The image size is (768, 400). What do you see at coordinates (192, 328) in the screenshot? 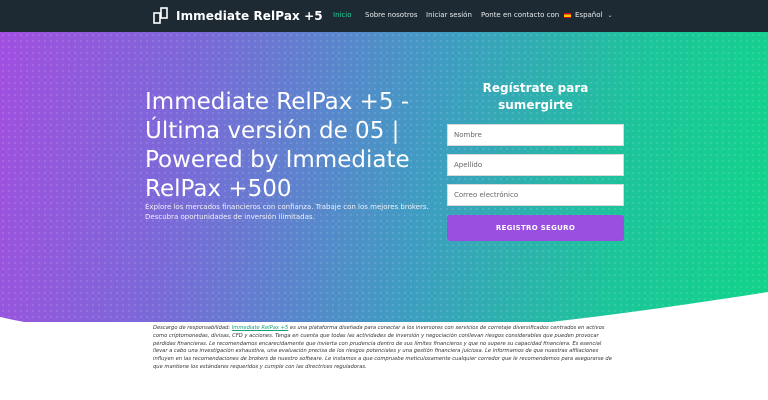
I see `disclaimer-prefix: Descargo de responsabilidad:` at bounding box center [192, 328].